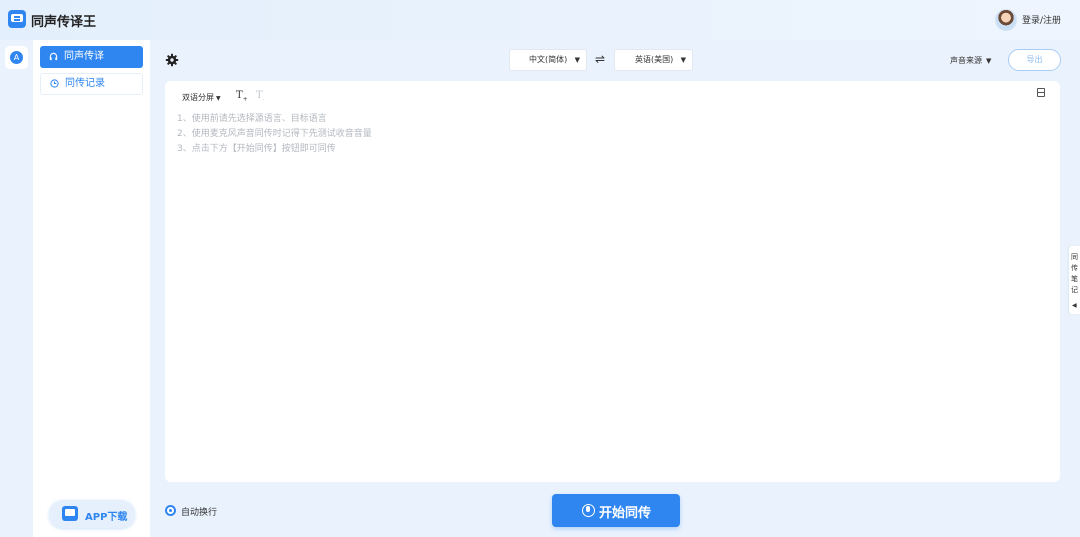 This screenshot has width=1080, height=537. What do you see at coordinates (17, 19) in the screenshot?
I see `app-logo-icon` at bounding box center [17, 19].